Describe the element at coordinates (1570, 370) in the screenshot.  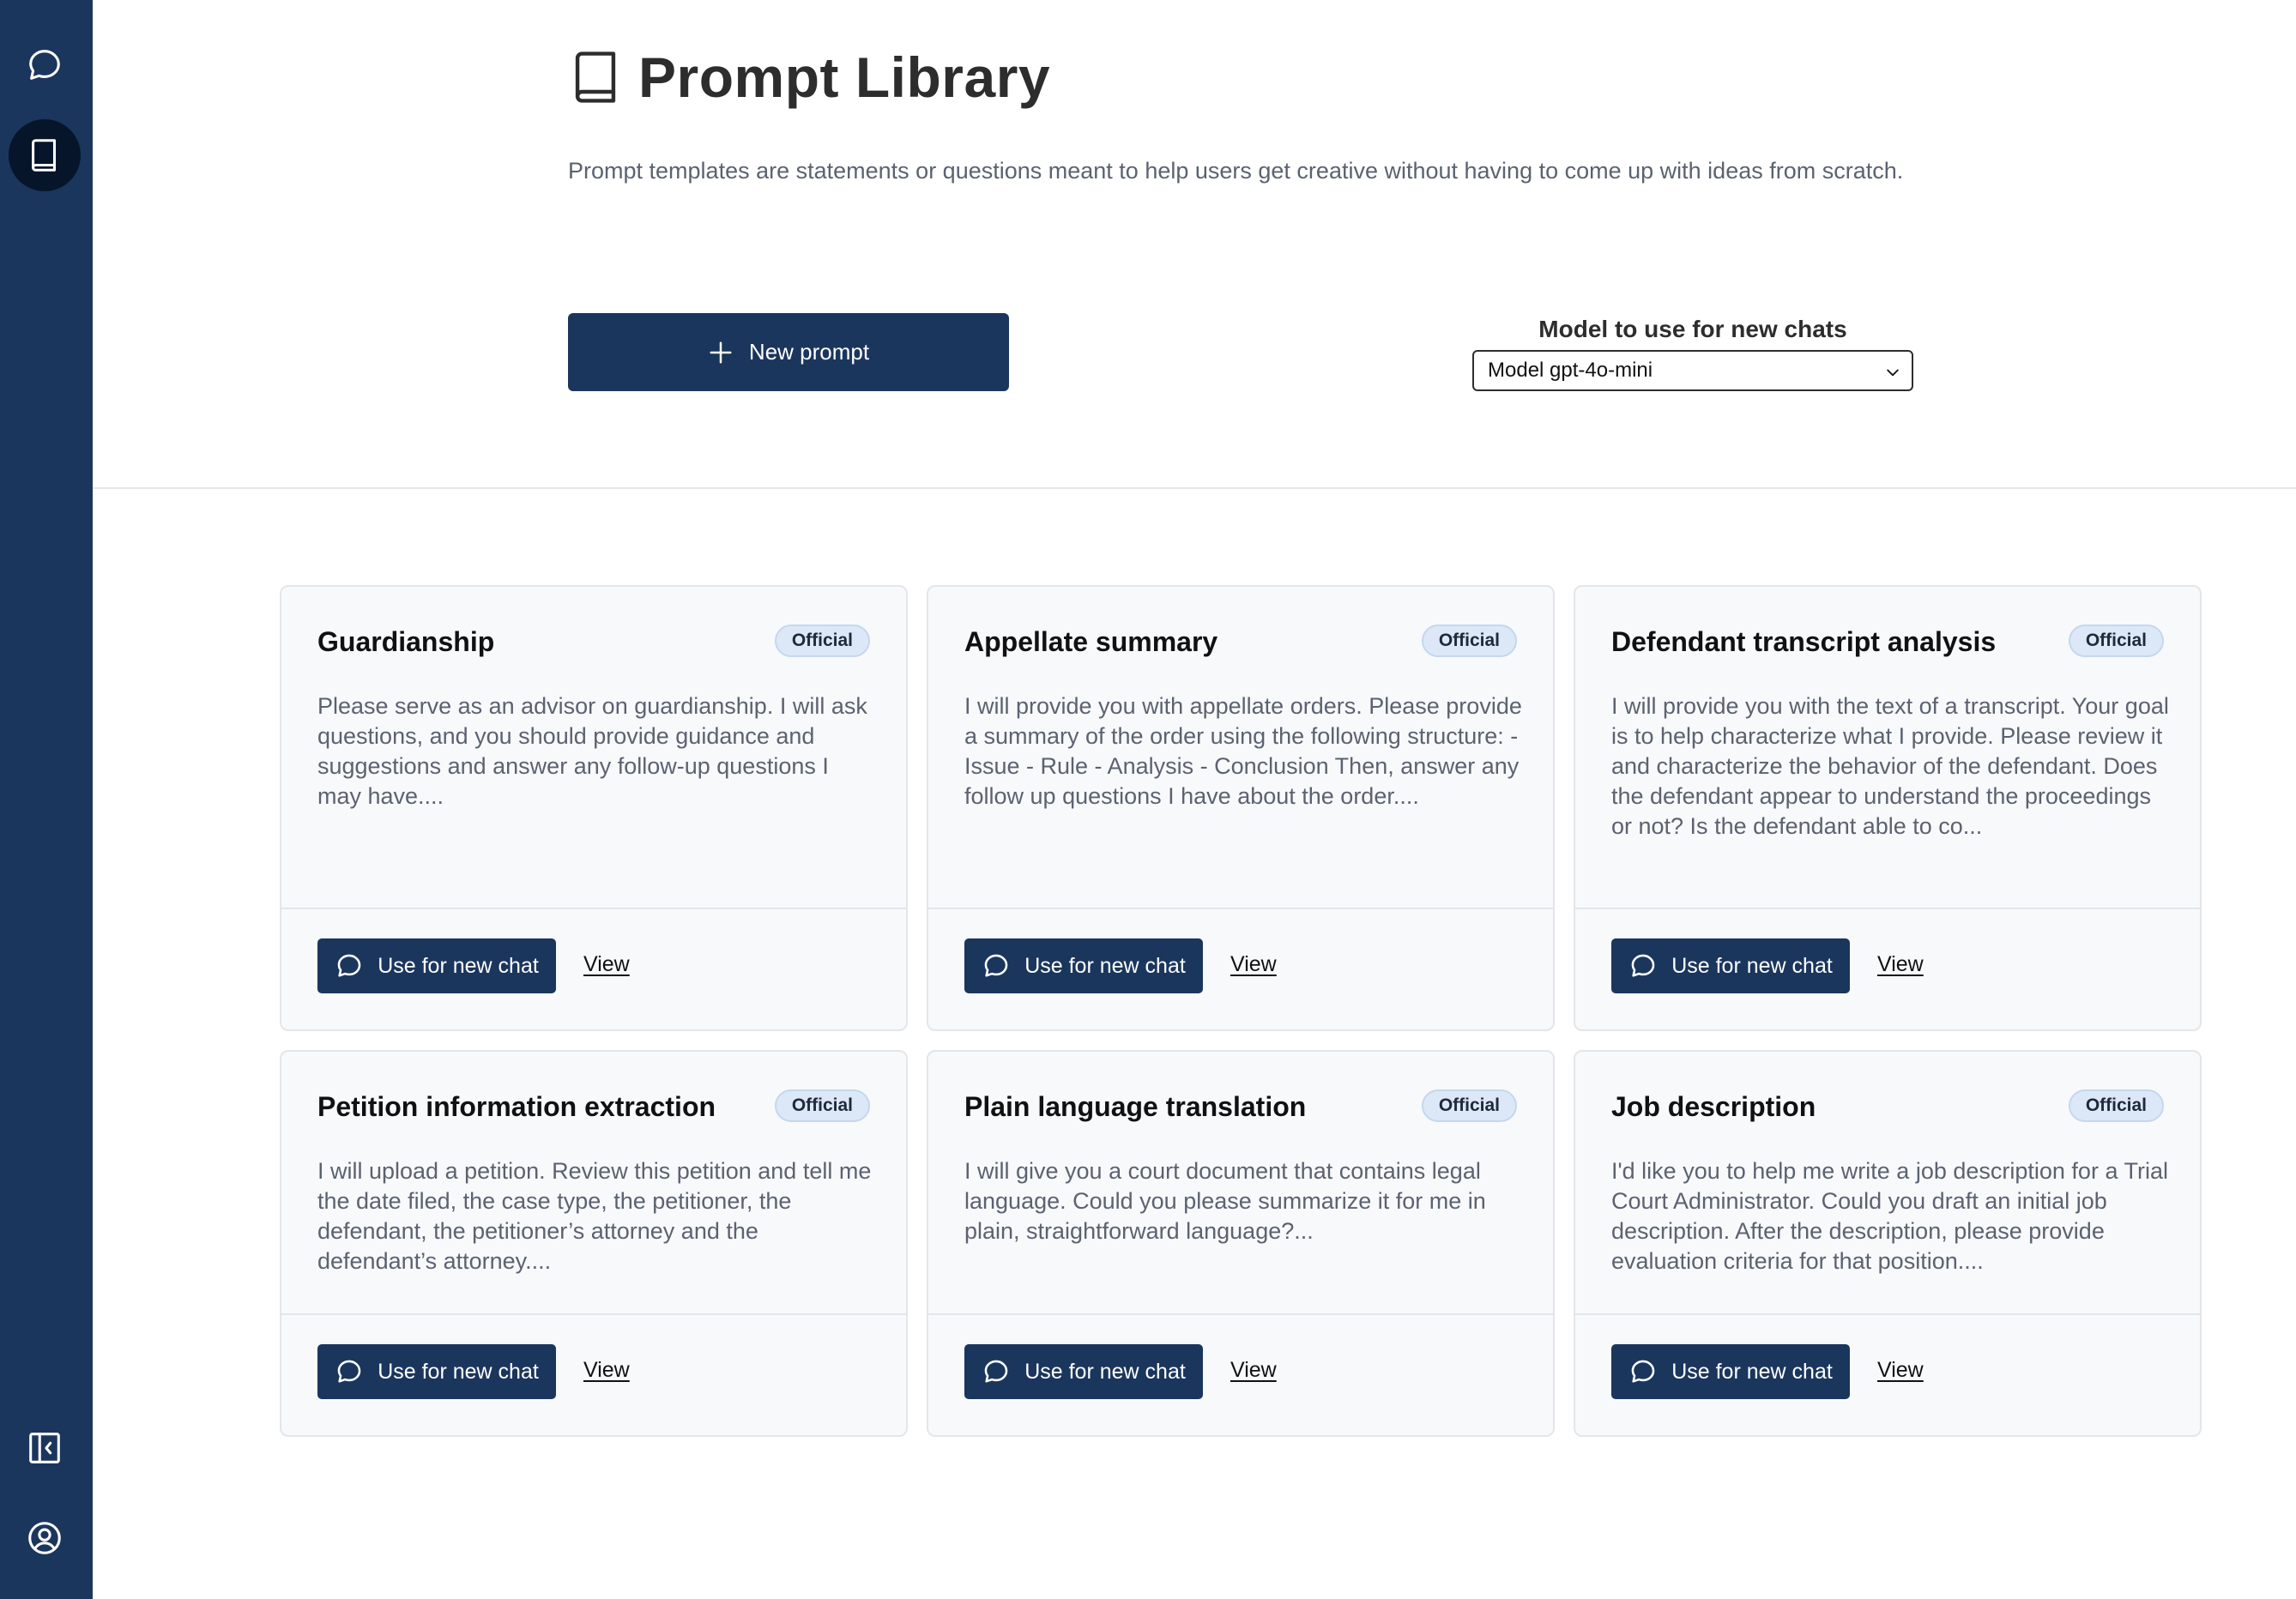
I see `model-select-value: Model gpt-4o-mini` at that location.